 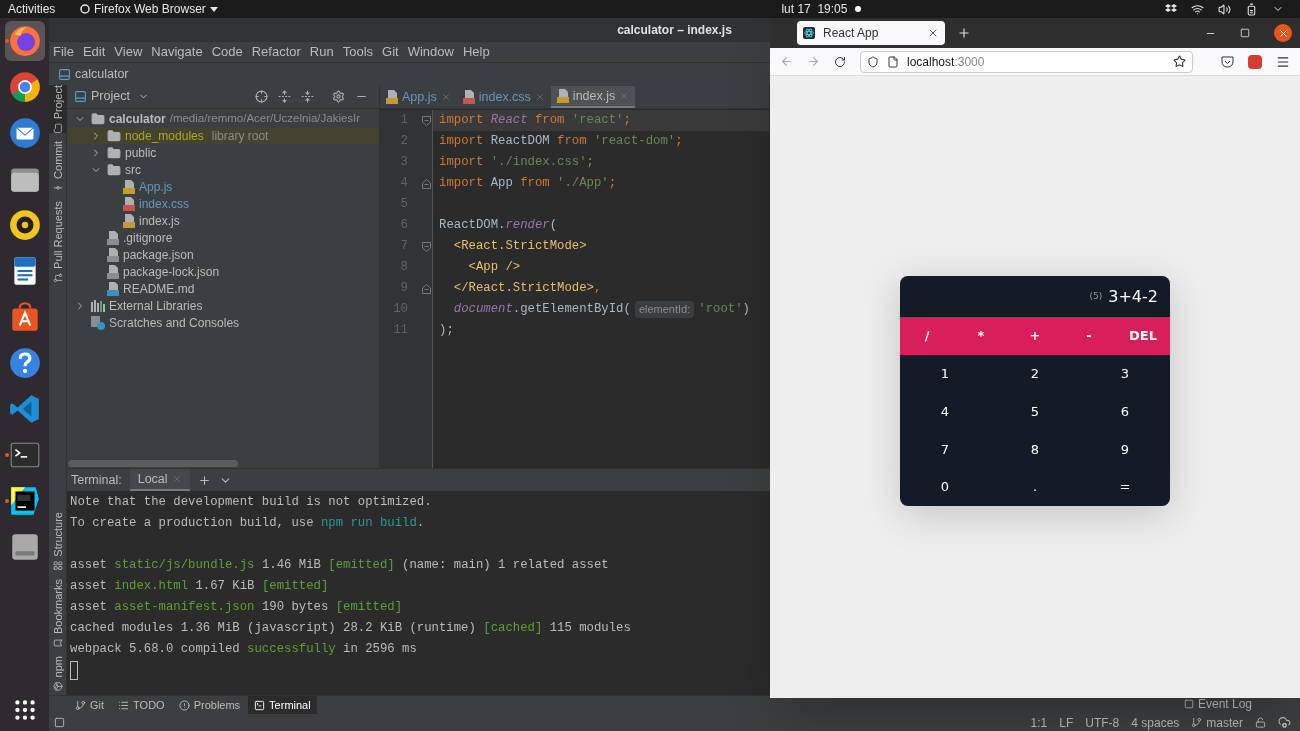 What do you see at coordinates (390, 52) in the screenshot?
I see `menu-item: Git` at bounding box center [390, 52].